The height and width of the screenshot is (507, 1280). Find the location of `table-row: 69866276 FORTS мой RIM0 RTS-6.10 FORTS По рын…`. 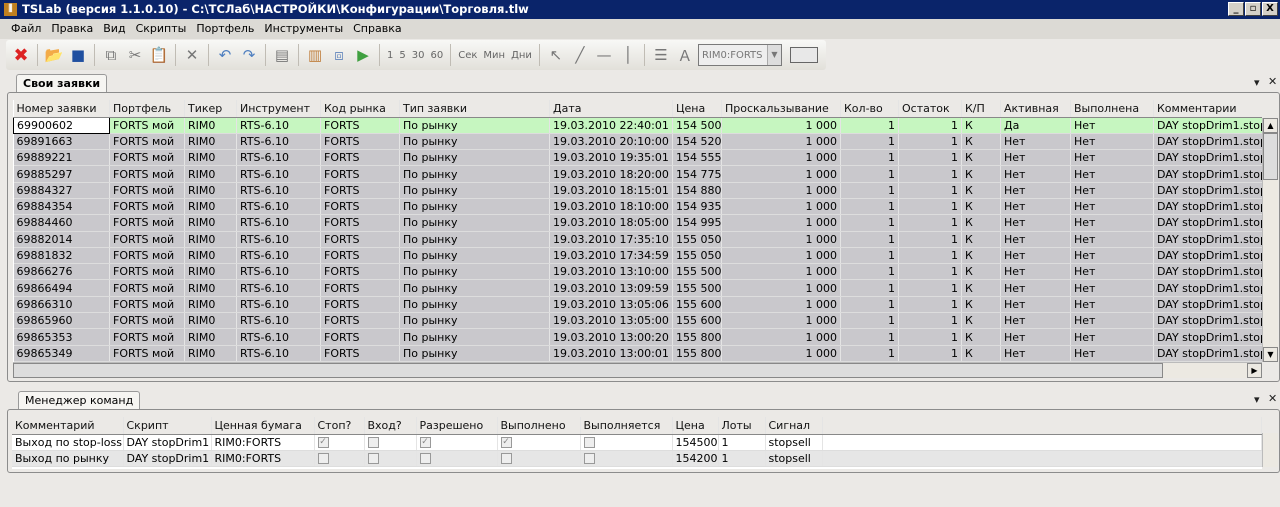

table-row: 69866276 FORTS мой RIM0 RTS-6.10 FORTS По рын… is located at coordinates (637, 272).